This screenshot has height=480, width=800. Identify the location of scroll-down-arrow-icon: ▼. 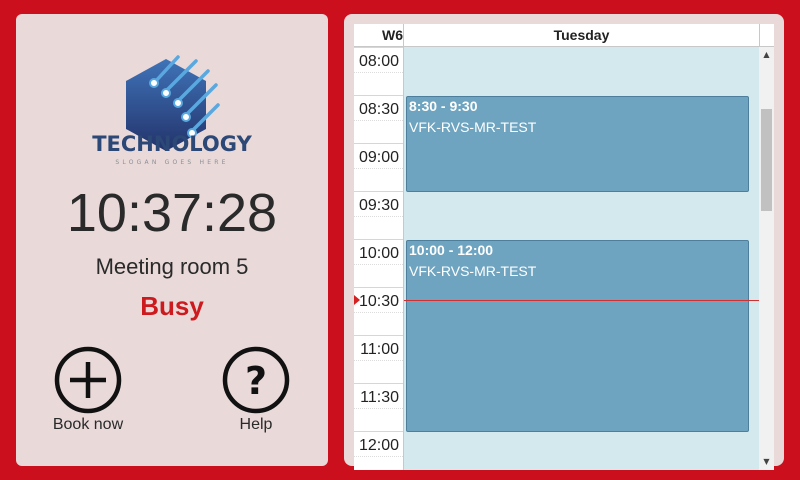
(766, 462).